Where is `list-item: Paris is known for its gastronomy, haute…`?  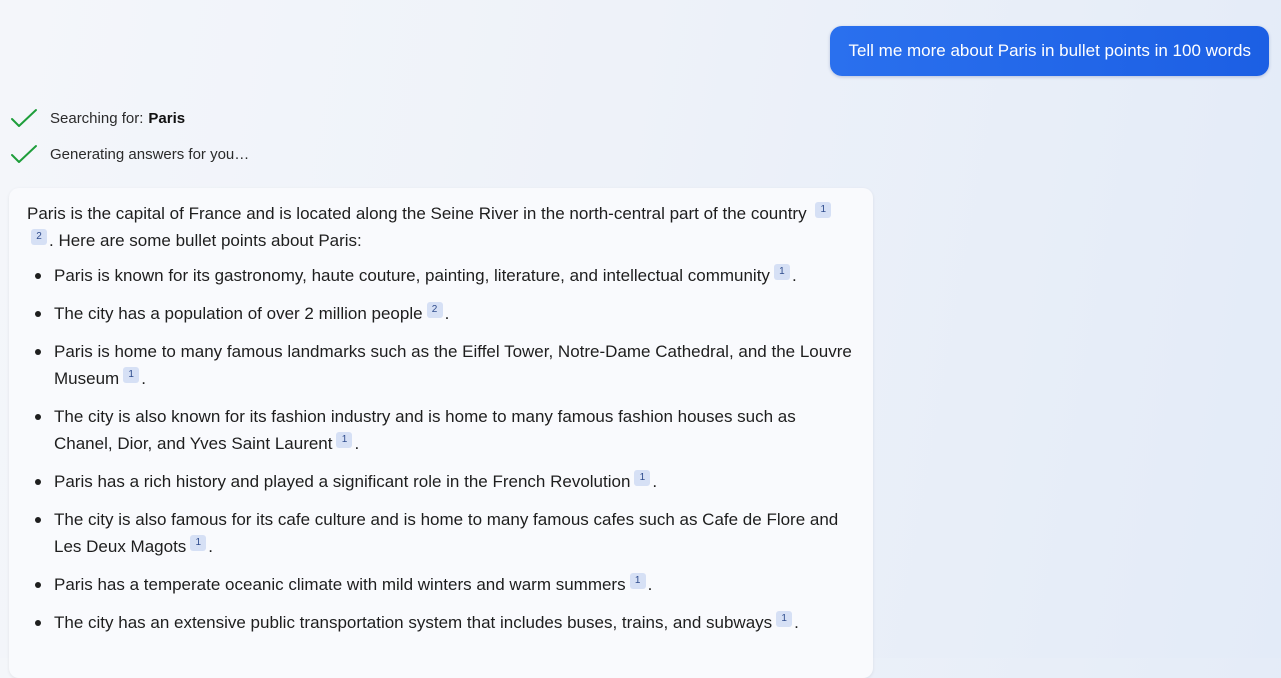 list-item: Paris is known for its gastronomy, haute… is located at coordinates (441, 275).